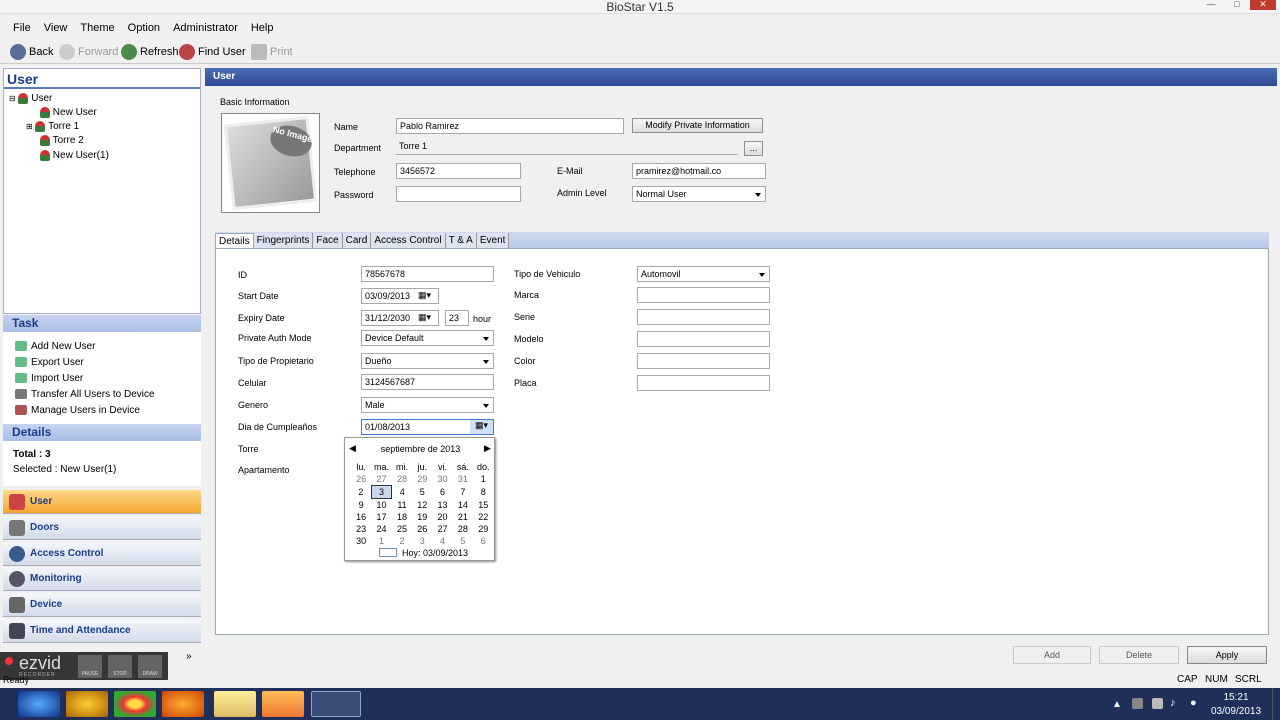 Image resolution: width=1280 pixels, height=720 pixels. Describe the element at coordinates (442, 529) in the screenshot. I see `calendar-day: 27` at that location.